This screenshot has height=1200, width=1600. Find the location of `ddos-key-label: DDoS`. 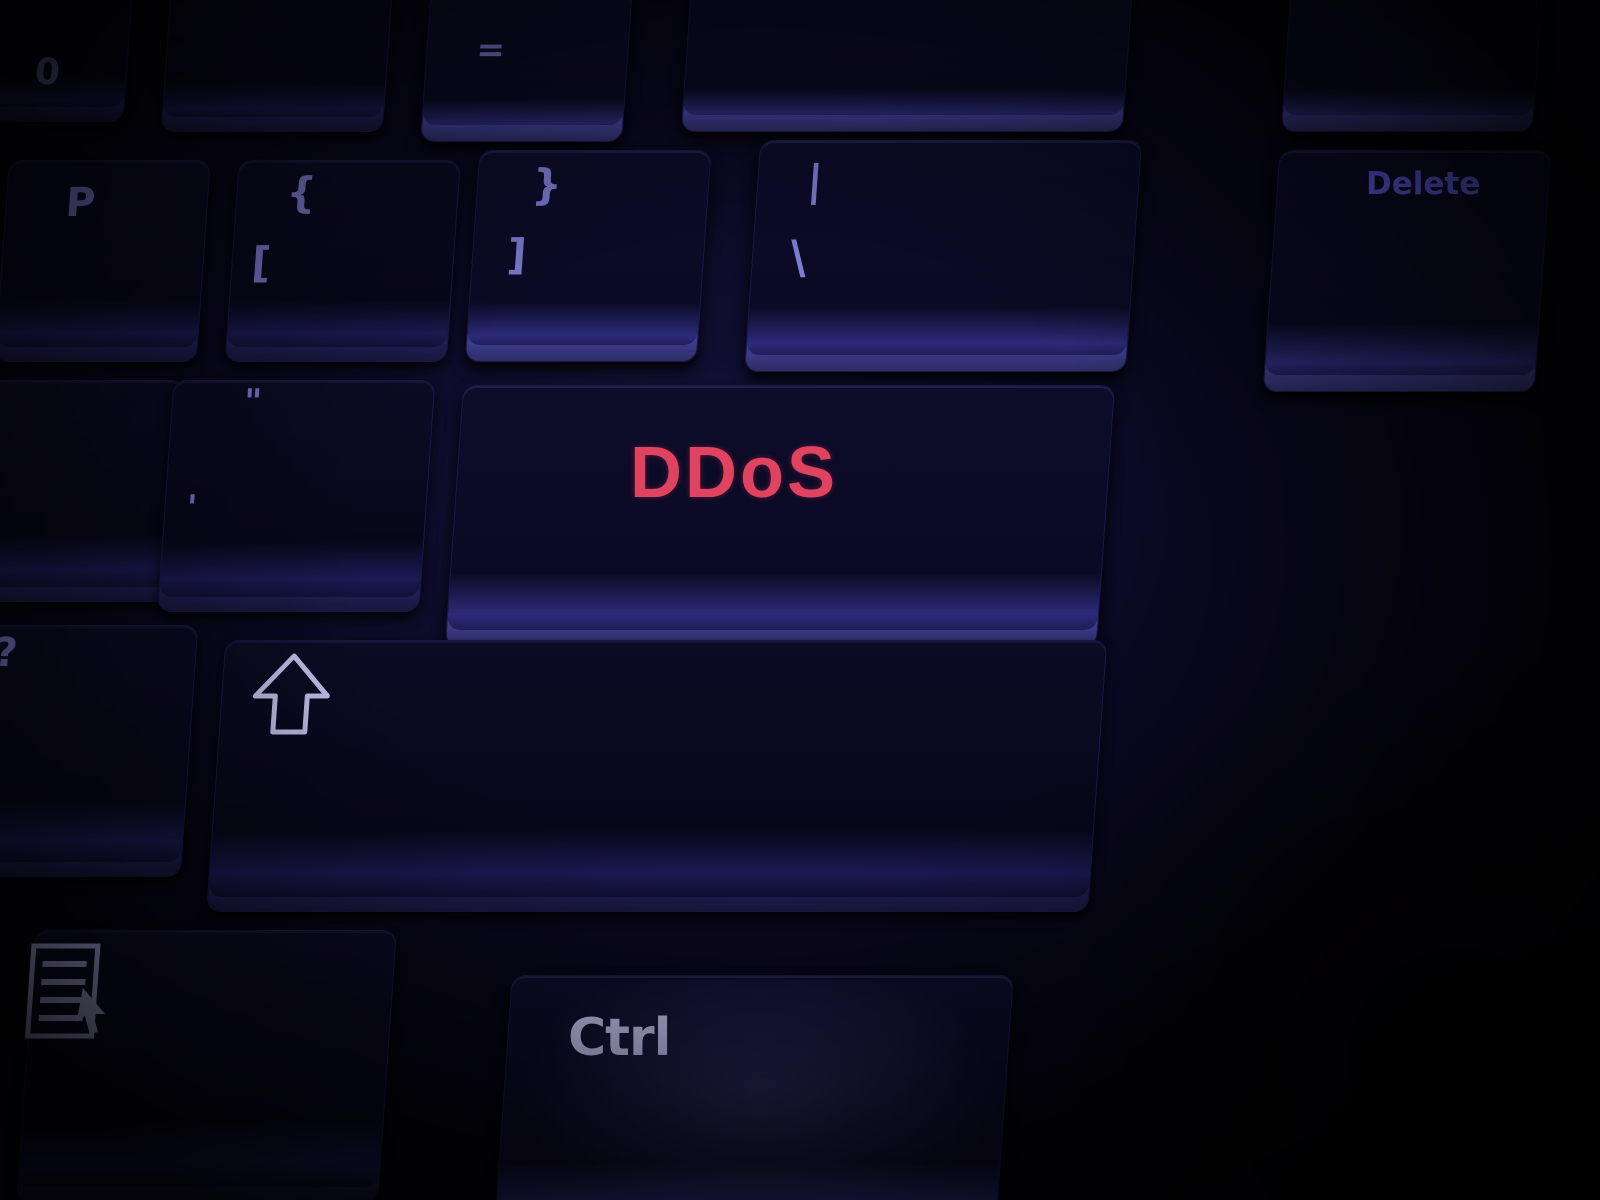

ddos-key-label: DDoS is located at coordinates (734, 473).